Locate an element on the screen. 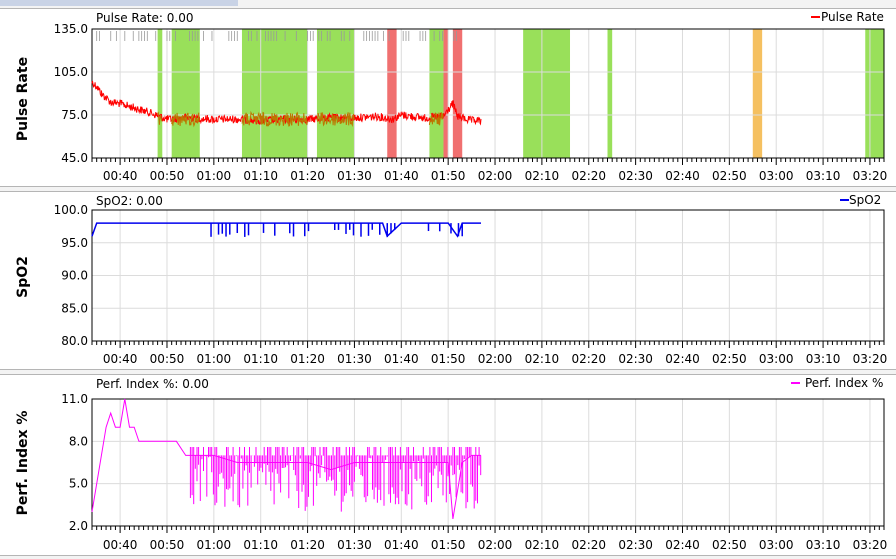 Image resolution: width=896 pixels, height=559 pixels. y-tick-label: 75.0 is located at coordinates (74, 115).